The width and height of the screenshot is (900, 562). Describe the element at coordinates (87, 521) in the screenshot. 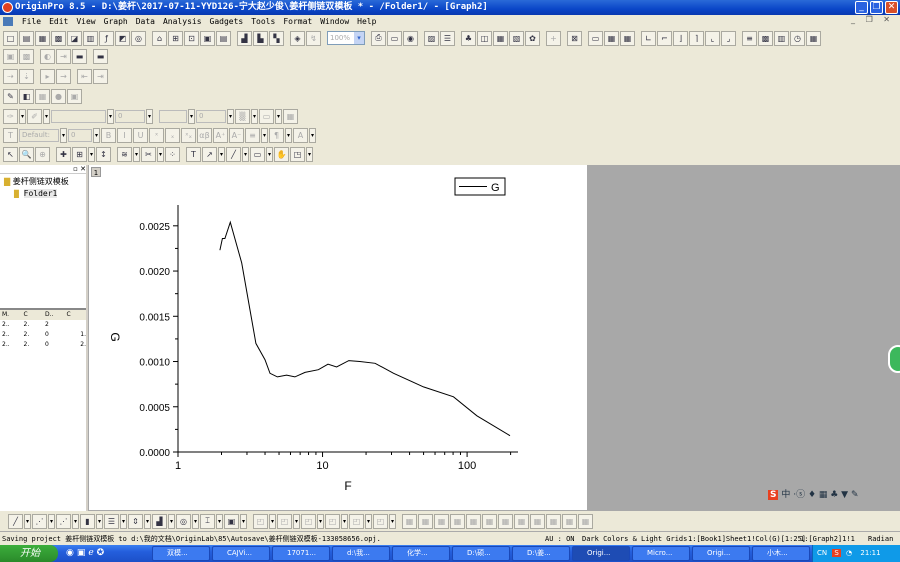

I see `column-plot-icon: ▮` at that location.